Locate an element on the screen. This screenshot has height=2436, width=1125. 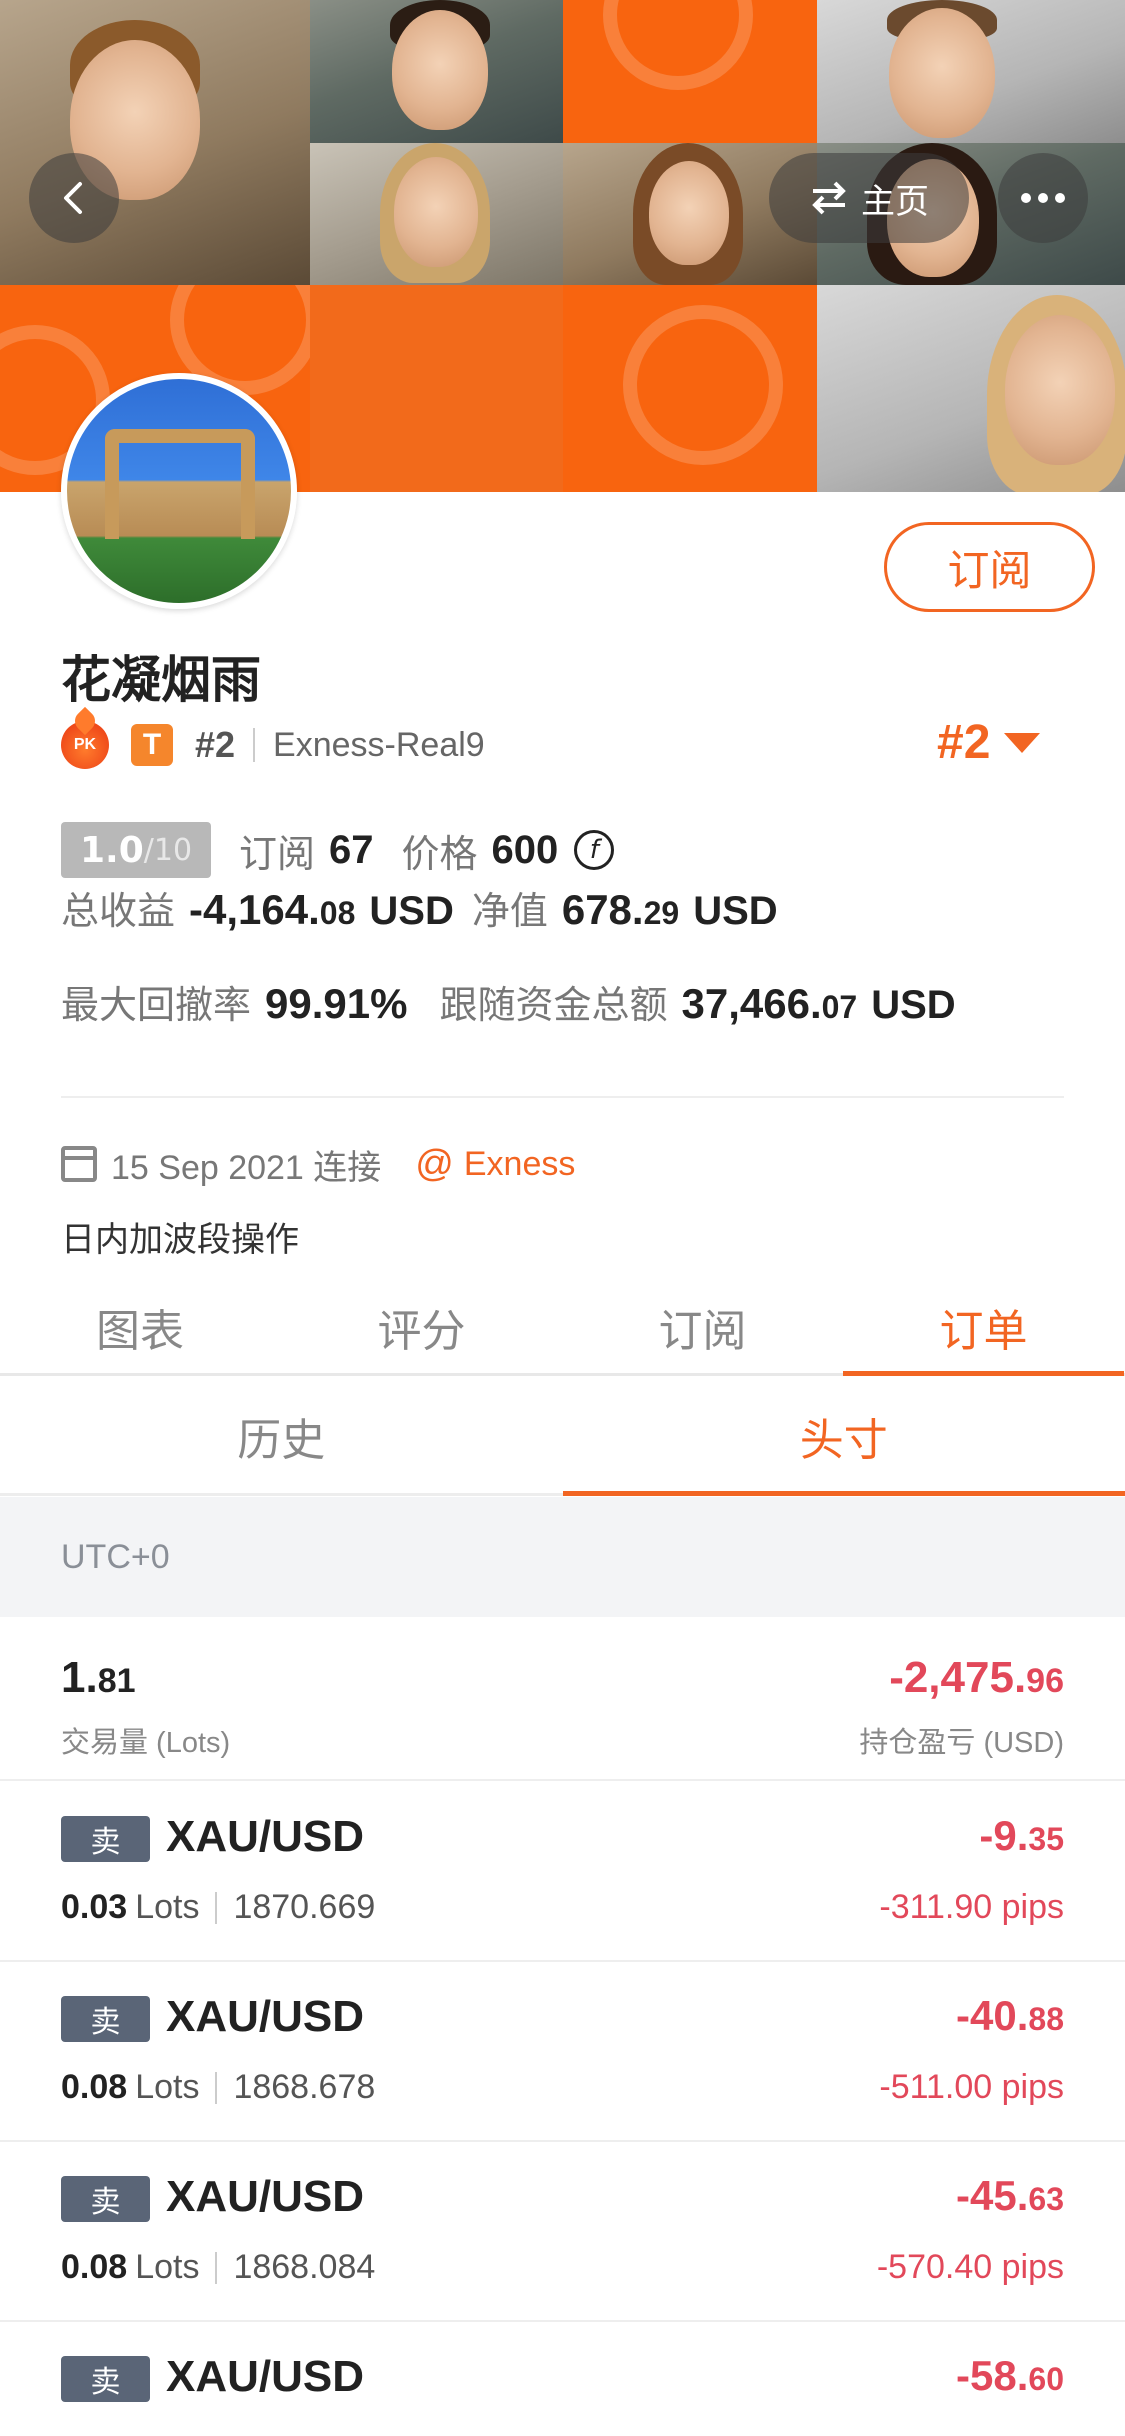
score-badge: 1.0/10 is located at coordinates (136, 850).